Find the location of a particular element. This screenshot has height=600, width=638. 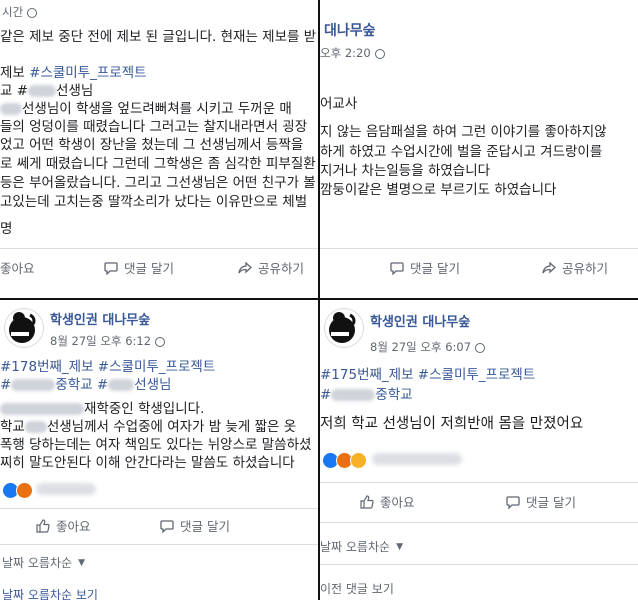

post-hashtags: #175번째_제보 #스쿨미투_프로젝트 is located at coordinates (428, 375).